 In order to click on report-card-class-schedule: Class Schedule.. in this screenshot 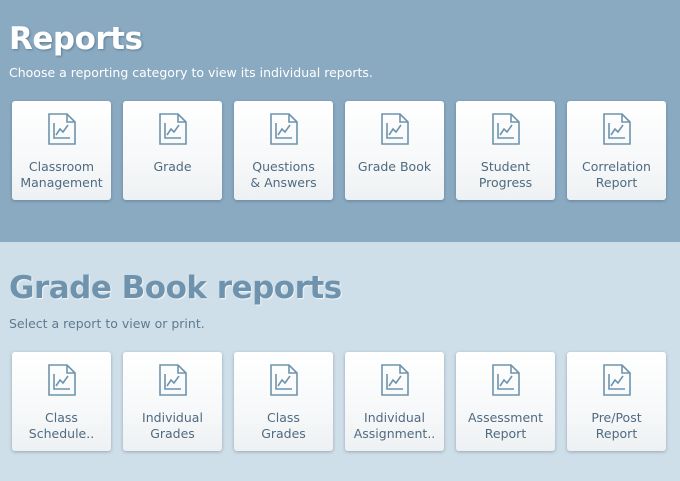, I will do `click(61, 401)`.